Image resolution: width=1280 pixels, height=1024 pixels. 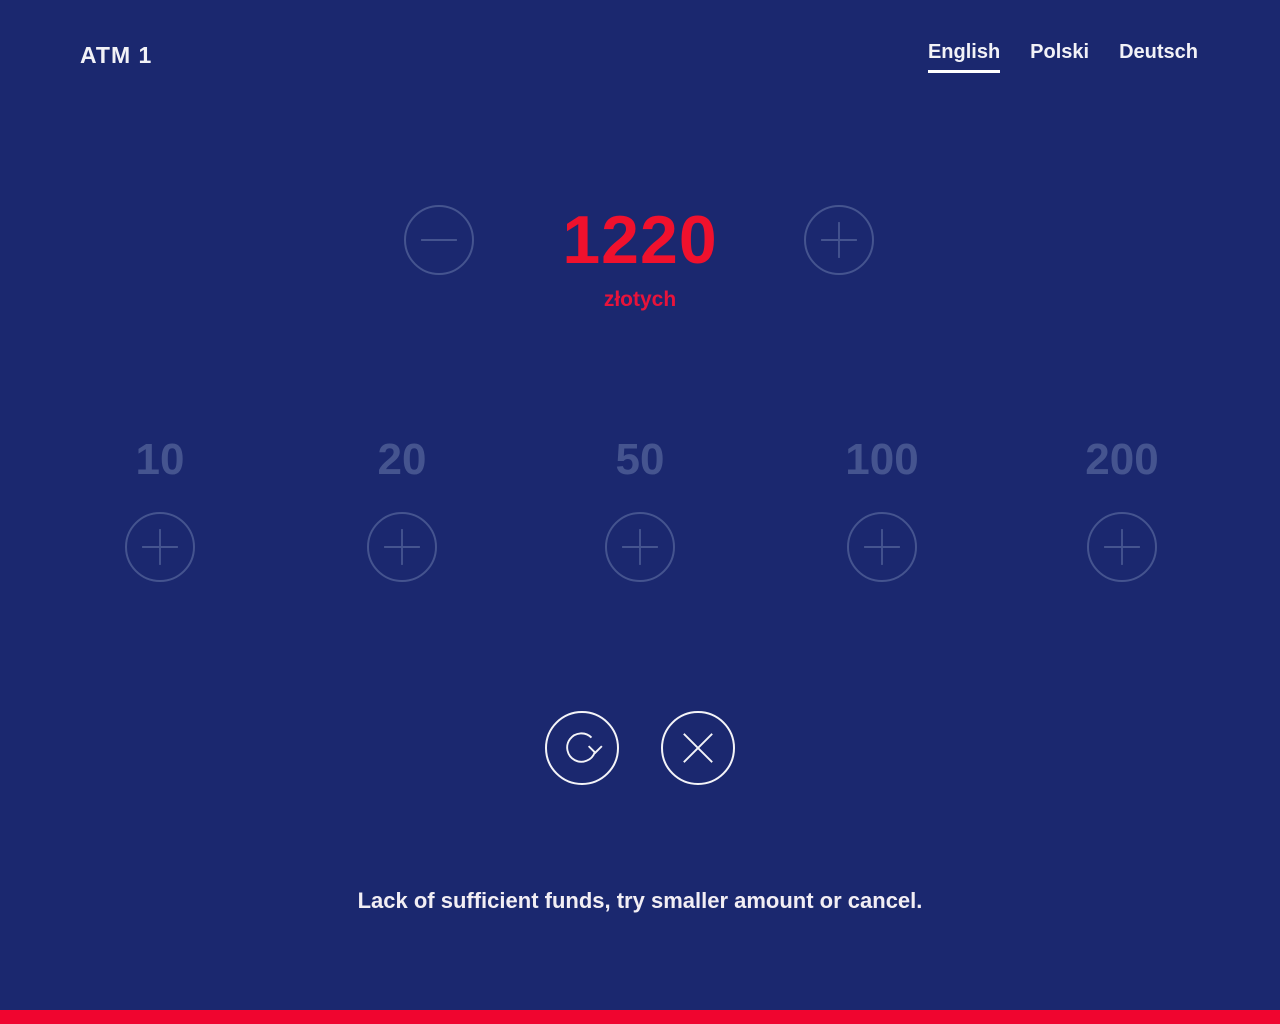 I want to click on minus-icon, so click(x=439, y=240).